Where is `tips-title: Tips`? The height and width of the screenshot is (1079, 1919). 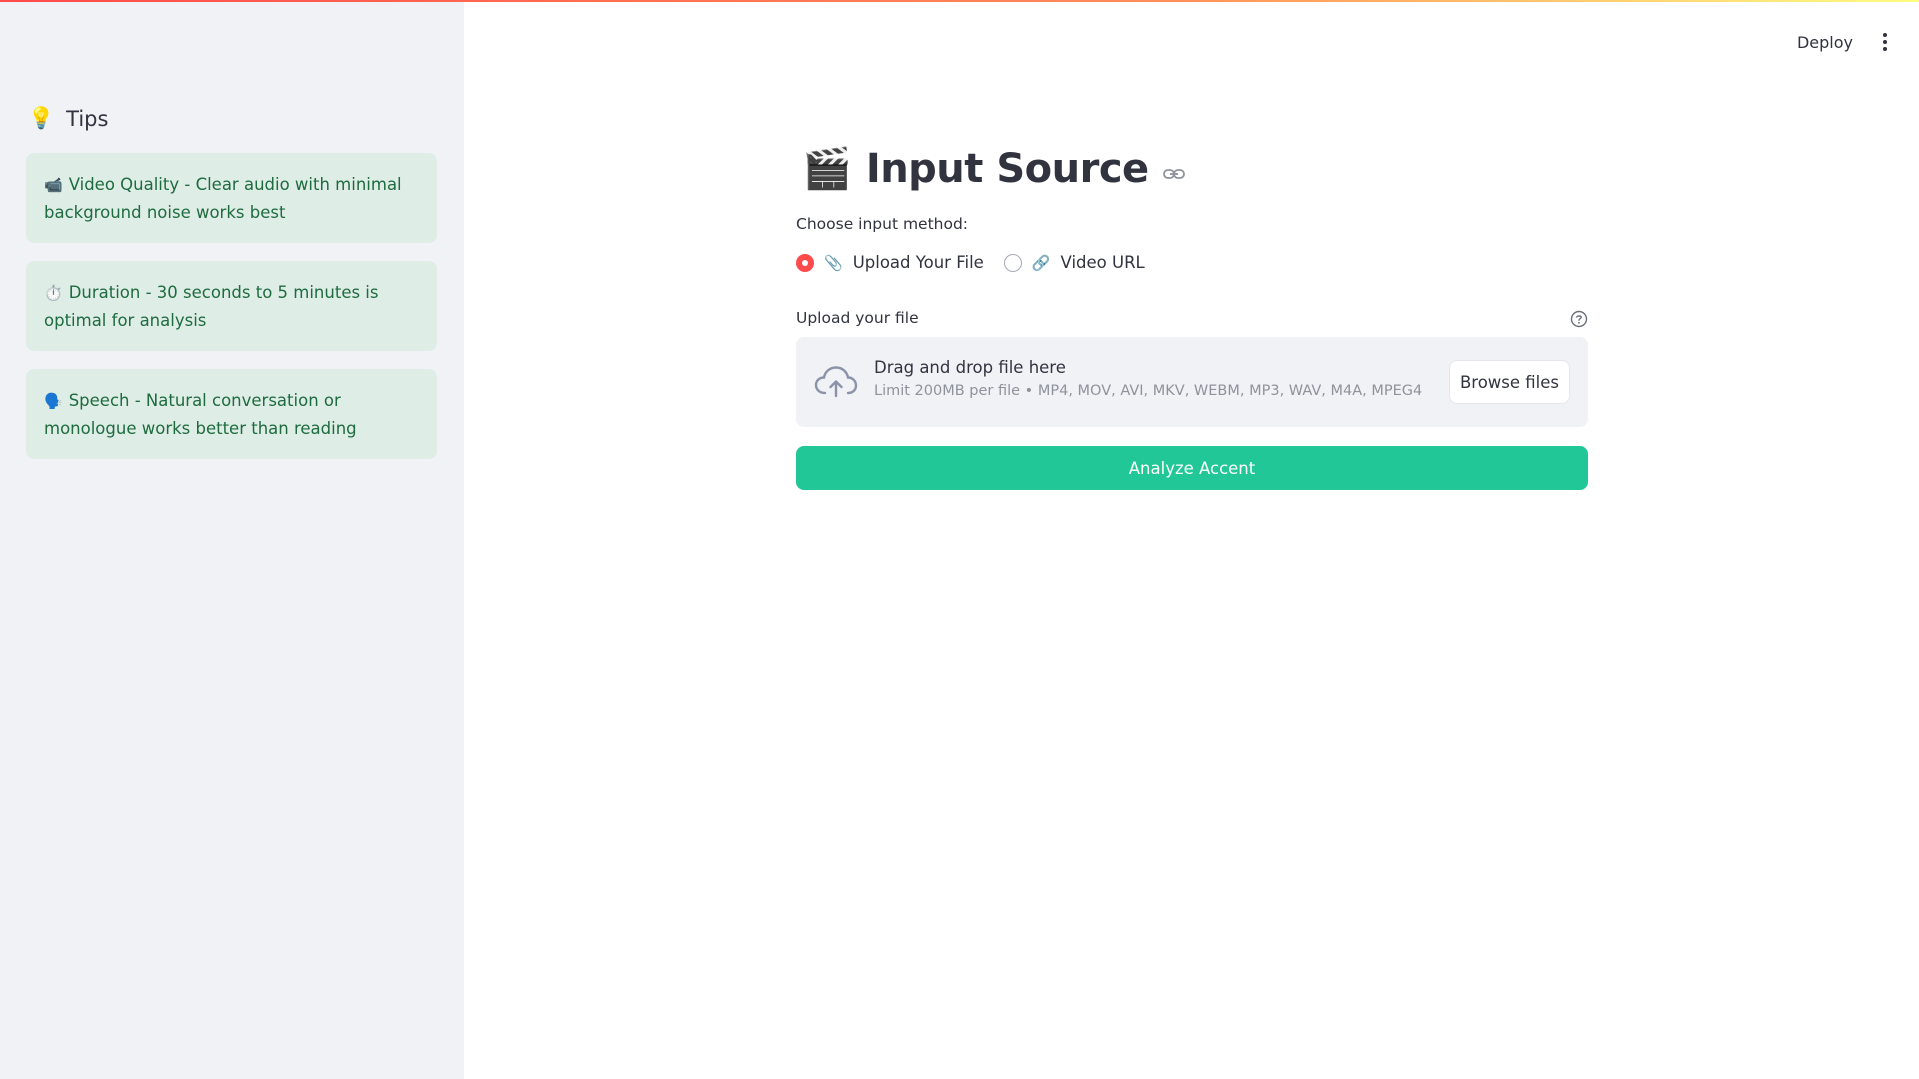 tips-title: Tips is located at coordinates (87, 118).